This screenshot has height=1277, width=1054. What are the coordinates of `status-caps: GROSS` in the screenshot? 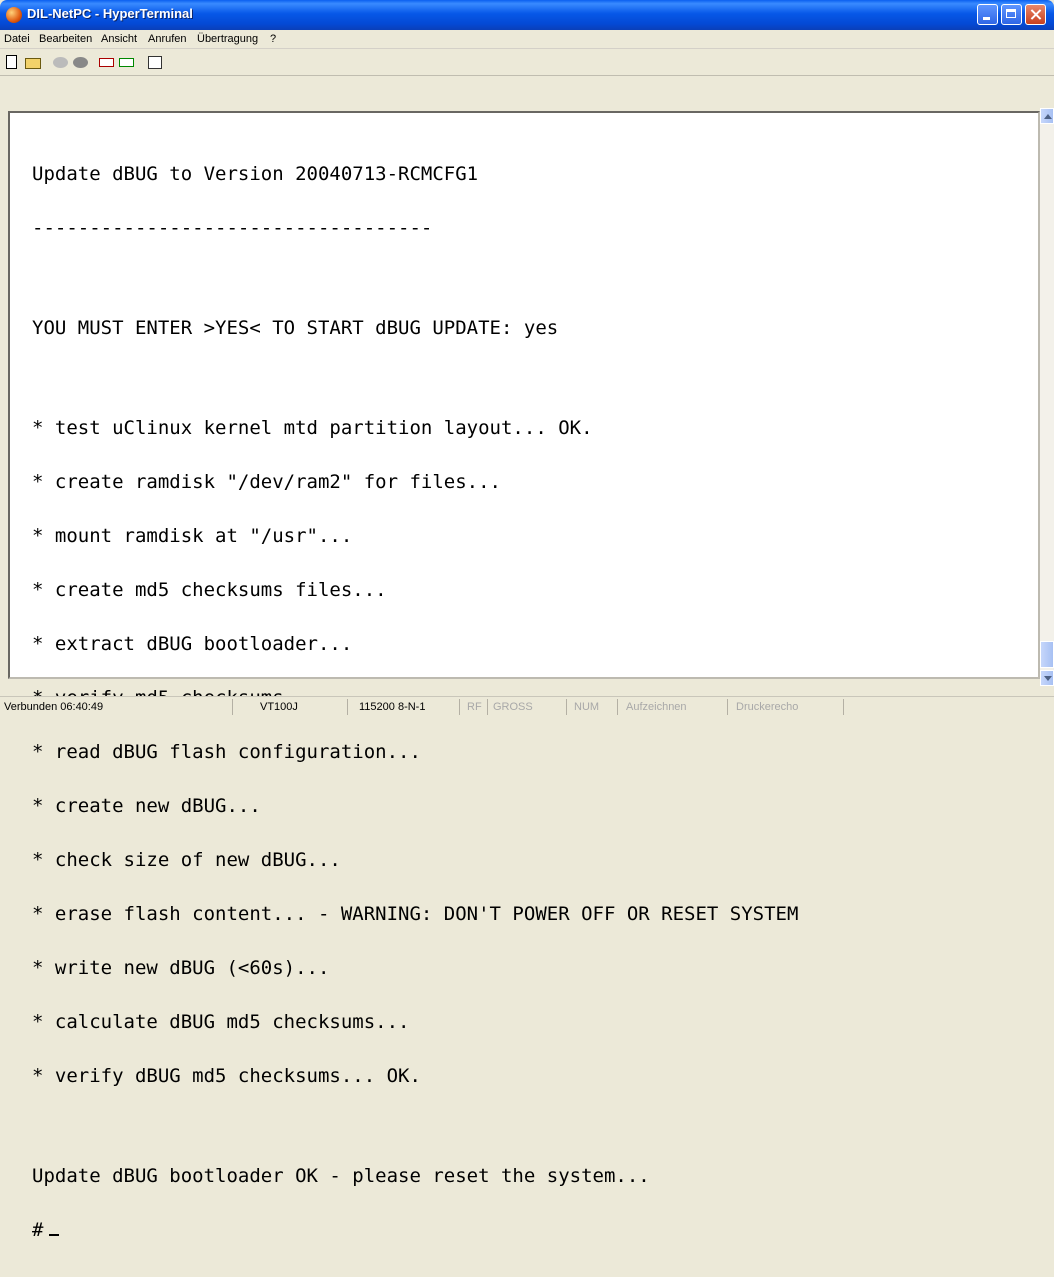 It's located at (513, 707).